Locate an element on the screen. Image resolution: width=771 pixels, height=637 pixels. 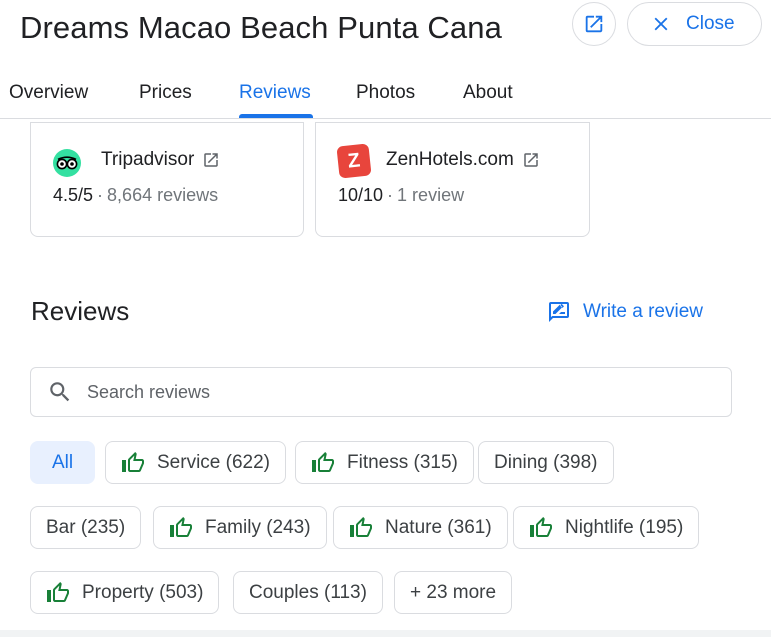
close-button: Close is located at coordinates (694, 24).